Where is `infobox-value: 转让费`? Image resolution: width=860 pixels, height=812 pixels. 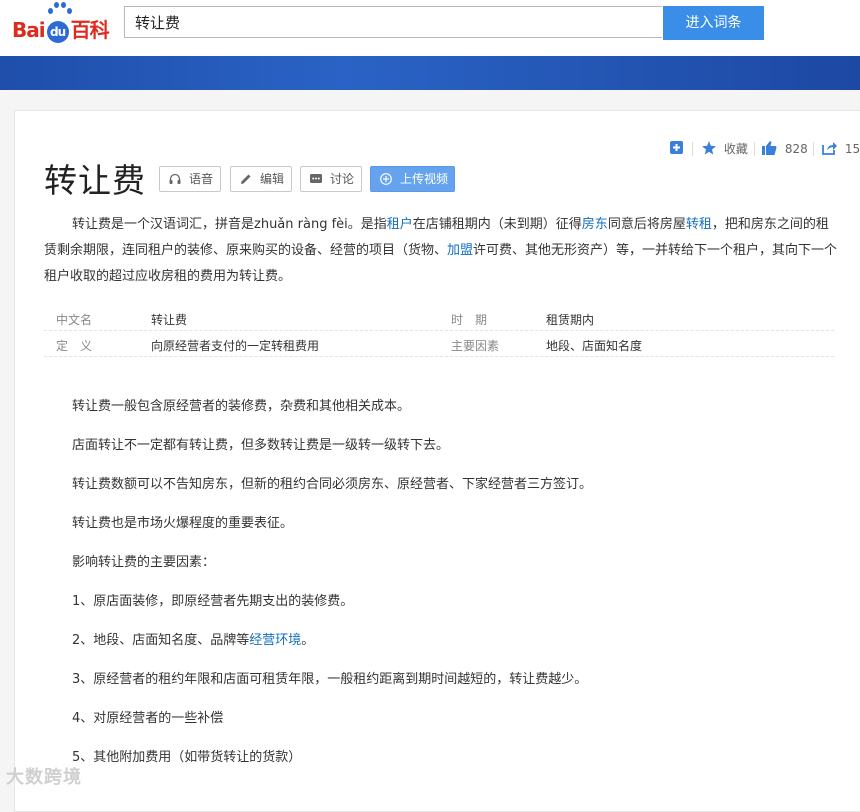 infobox-value: 转让费 is located at coordinates (169, 320).